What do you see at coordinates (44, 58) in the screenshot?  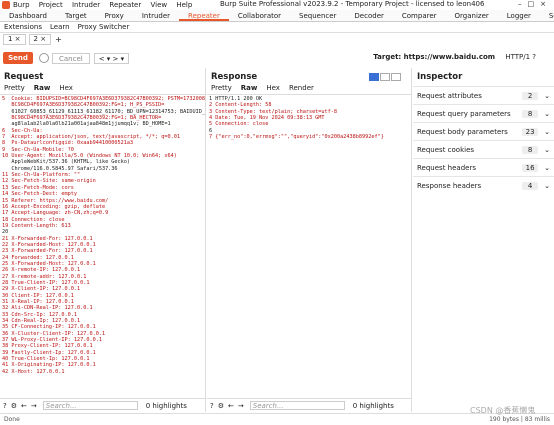 I see `gear-icon` at bounding box center [44, 58].